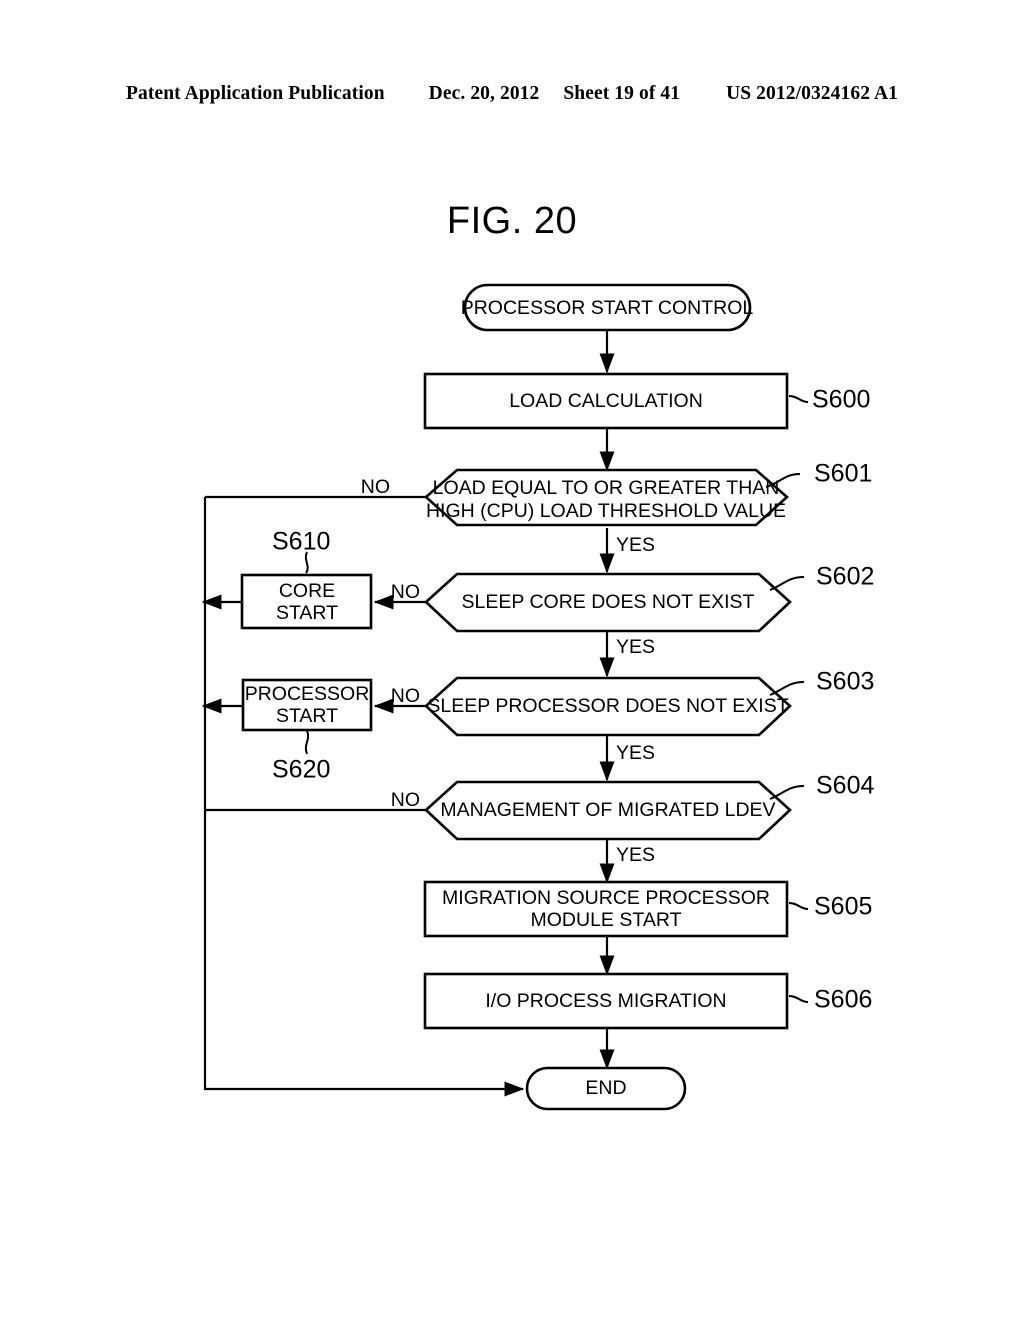  I want to click on step-label-s610: S610, so click(301, 542).